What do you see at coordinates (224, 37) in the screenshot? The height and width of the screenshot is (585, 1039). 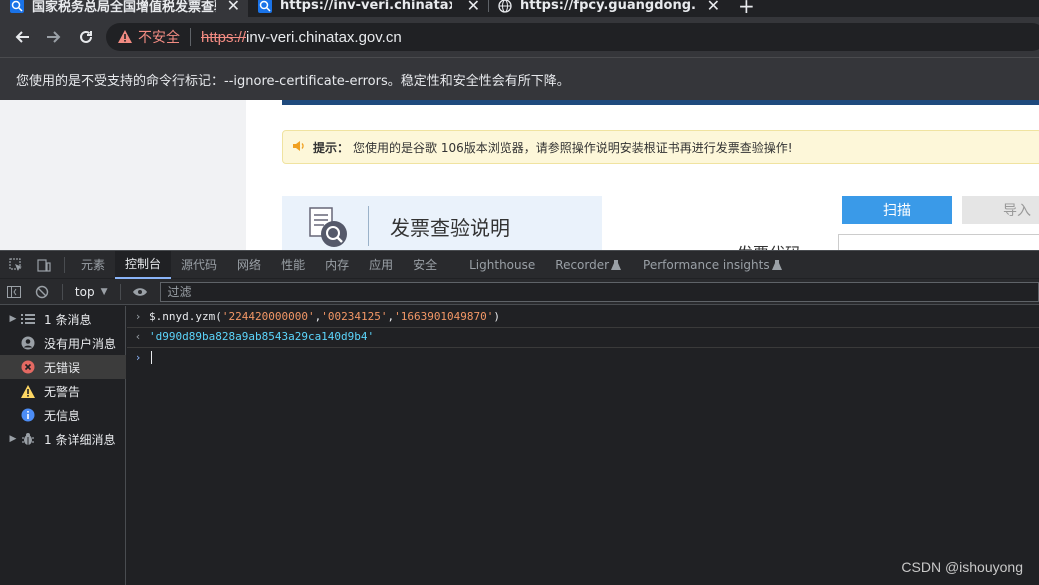 I see `url-scheme: https://` at bounding box center [224, 37].